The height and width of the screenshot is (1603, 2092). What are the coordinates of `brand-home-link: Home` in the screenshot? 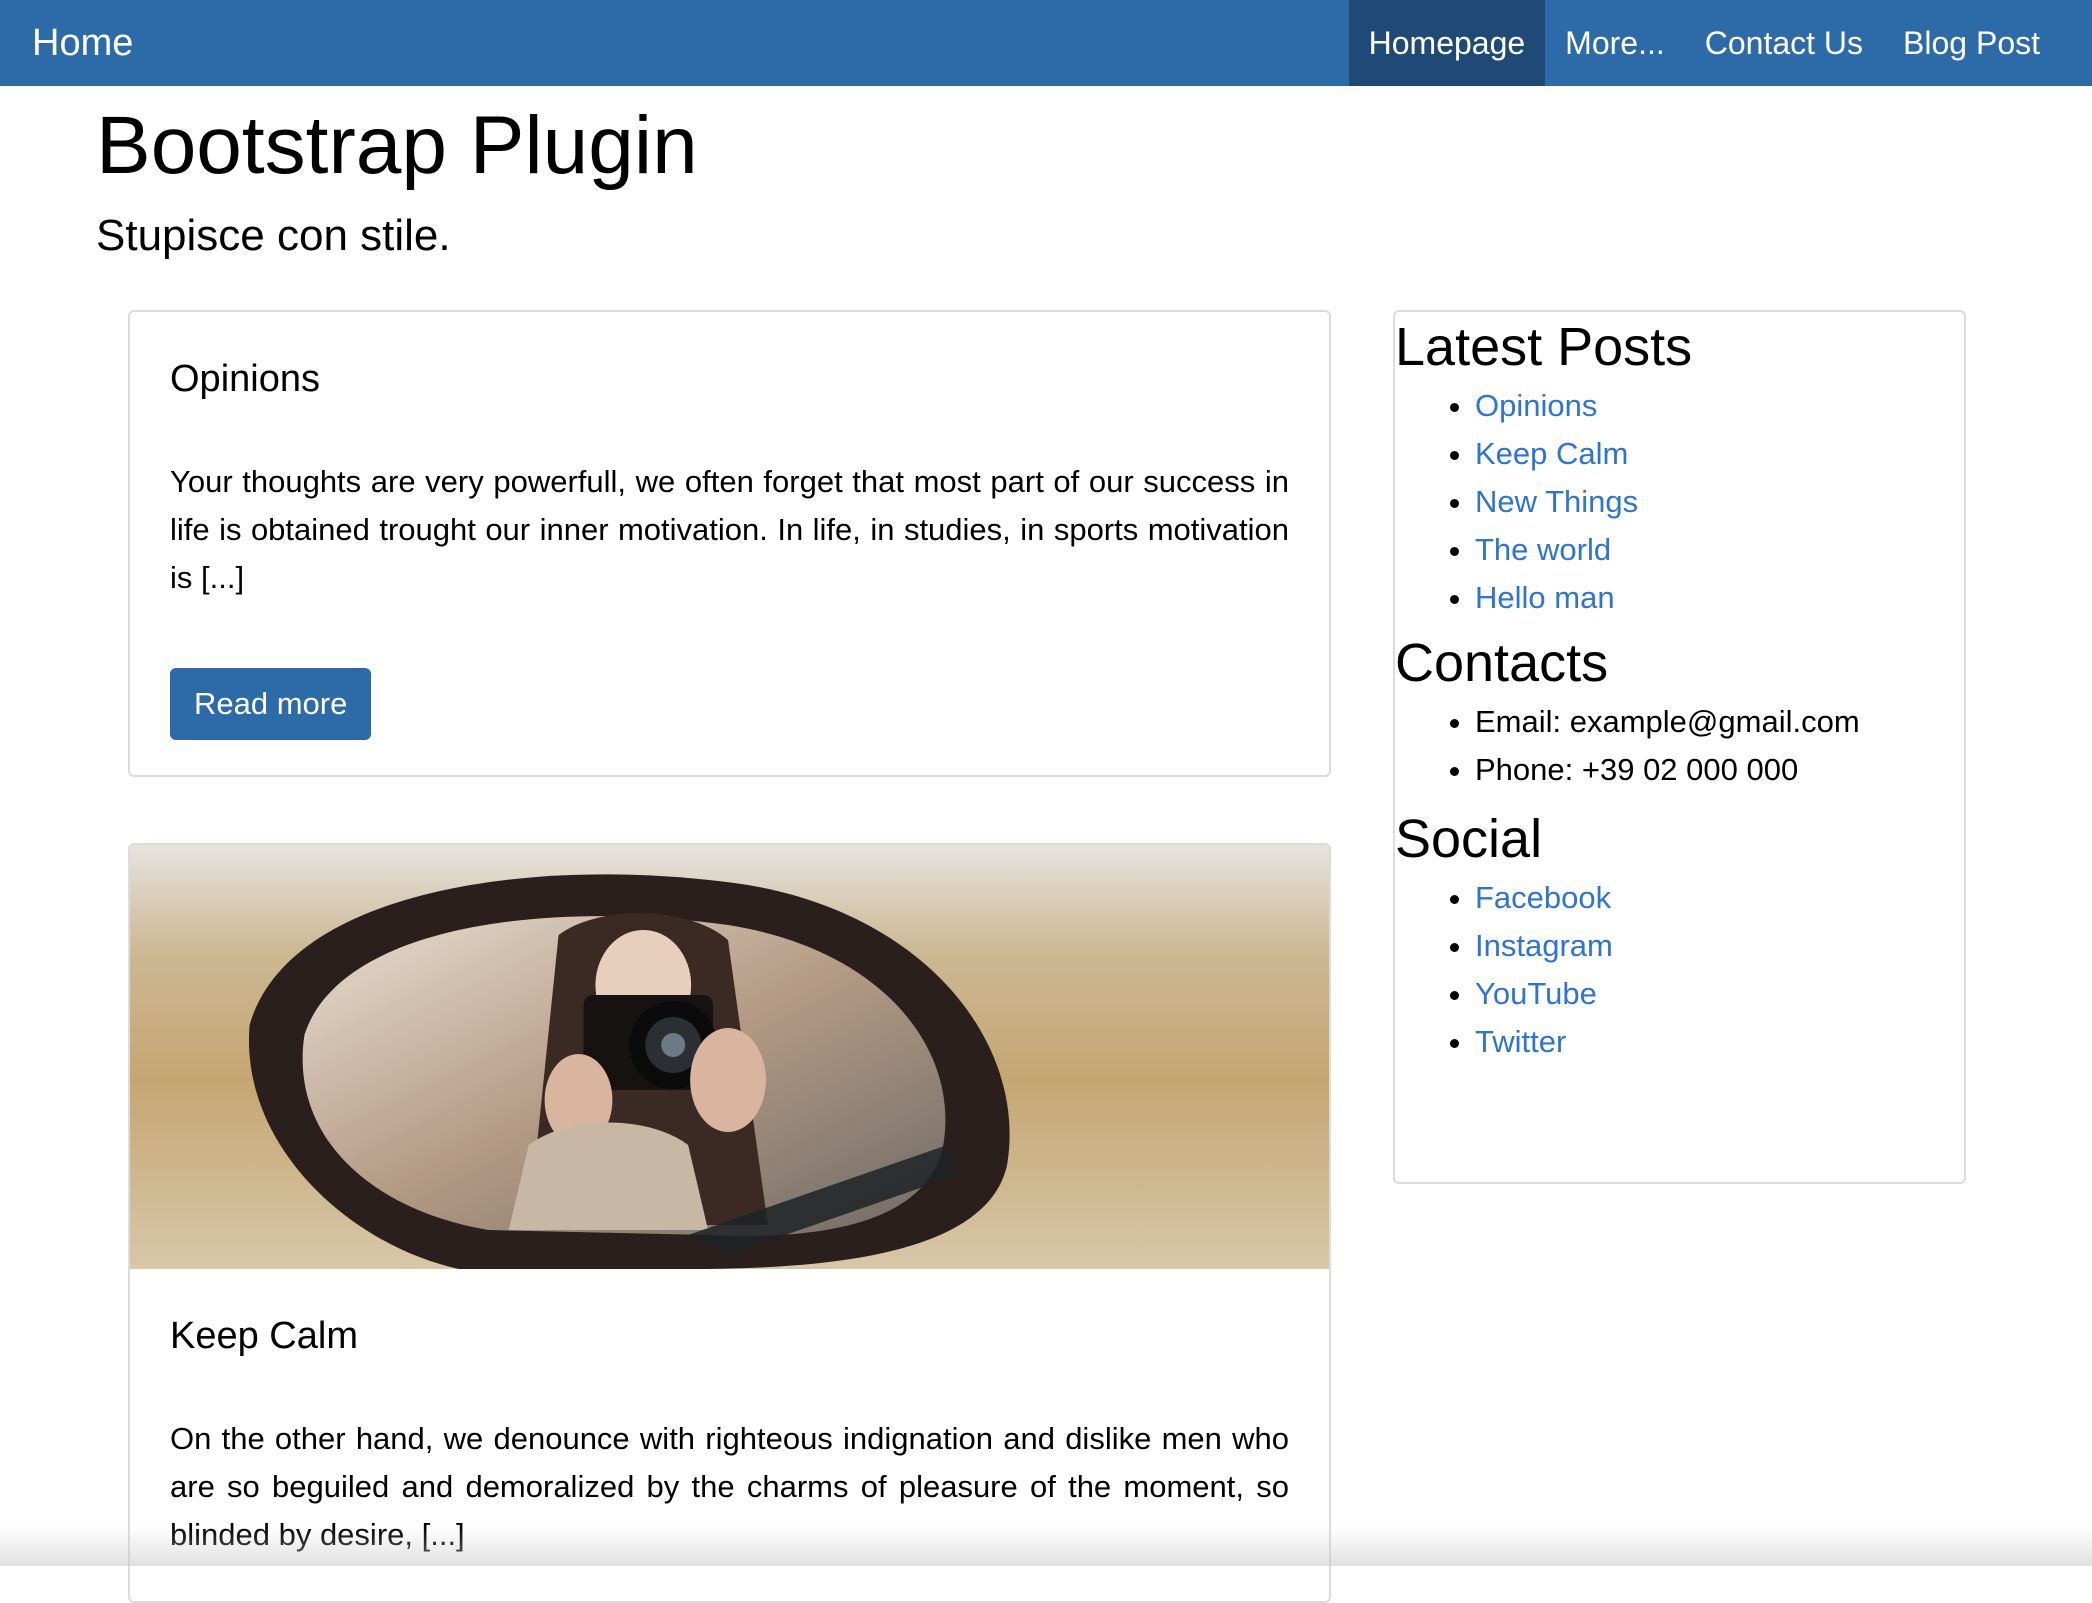 It's located at (82, 43).